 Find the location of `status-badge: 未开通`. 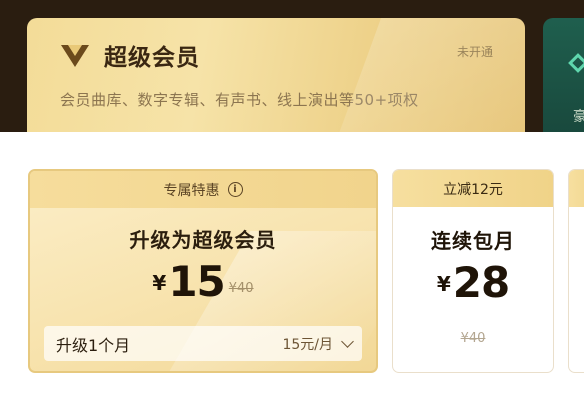

status-badge: 未开通 is located at coordinates (474, 52).